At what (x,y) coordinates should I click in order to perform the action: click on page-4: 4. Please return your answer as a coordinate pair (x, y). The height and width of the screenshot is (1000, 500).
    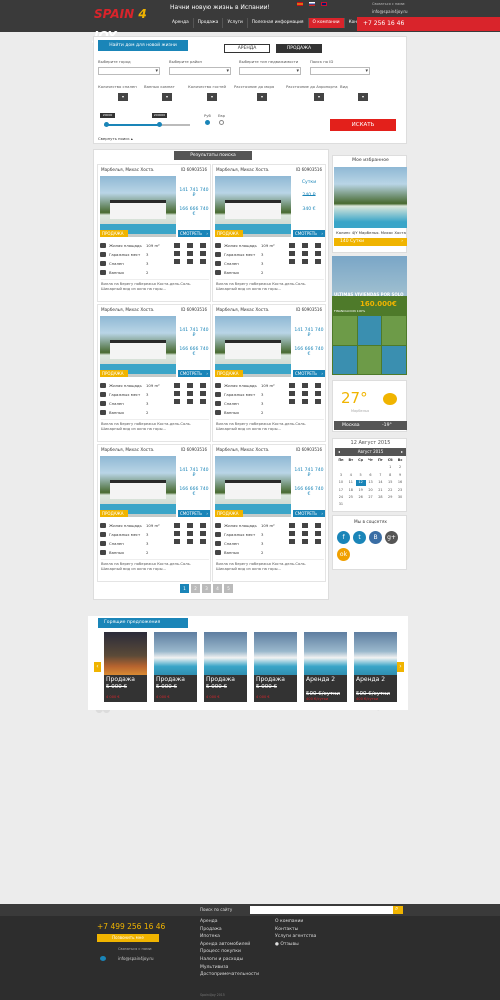
    Looking at the image, I should click on (217, 588).